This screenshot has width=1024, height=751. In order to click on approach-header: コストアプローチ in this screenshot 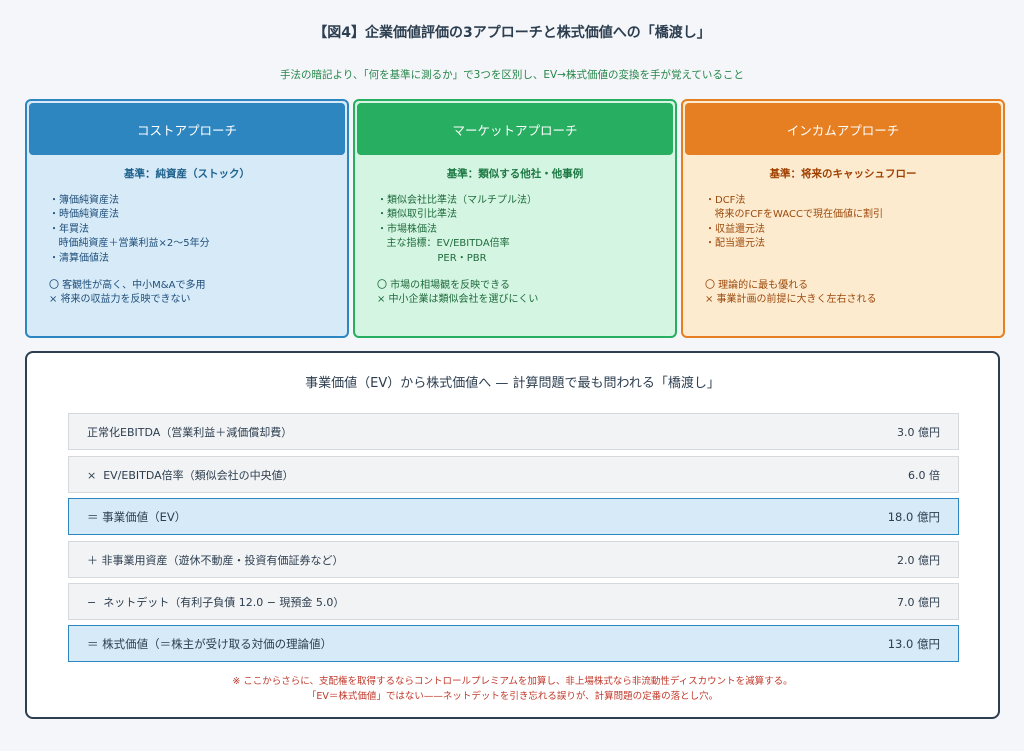, I will do `click(187, 129)`.